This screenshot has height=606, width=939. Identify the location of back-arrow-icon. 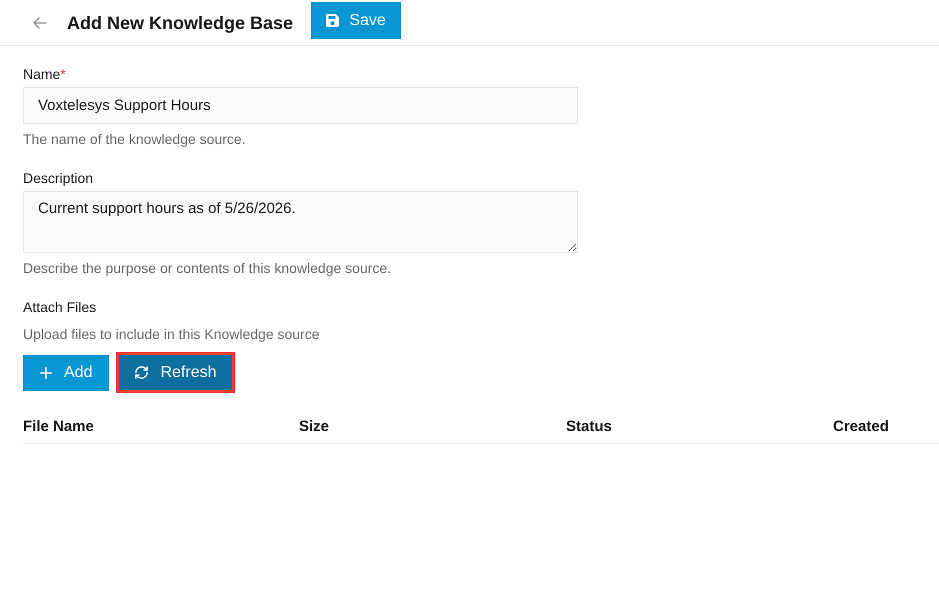
(40, 22).